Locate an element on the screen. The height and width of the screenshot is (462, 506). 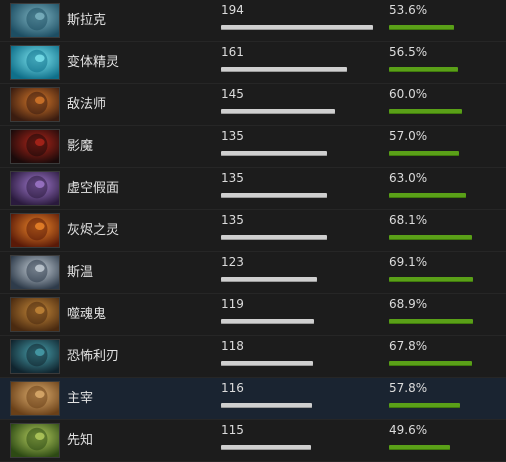
match-count: 161 is located at coordinates (232, 52).